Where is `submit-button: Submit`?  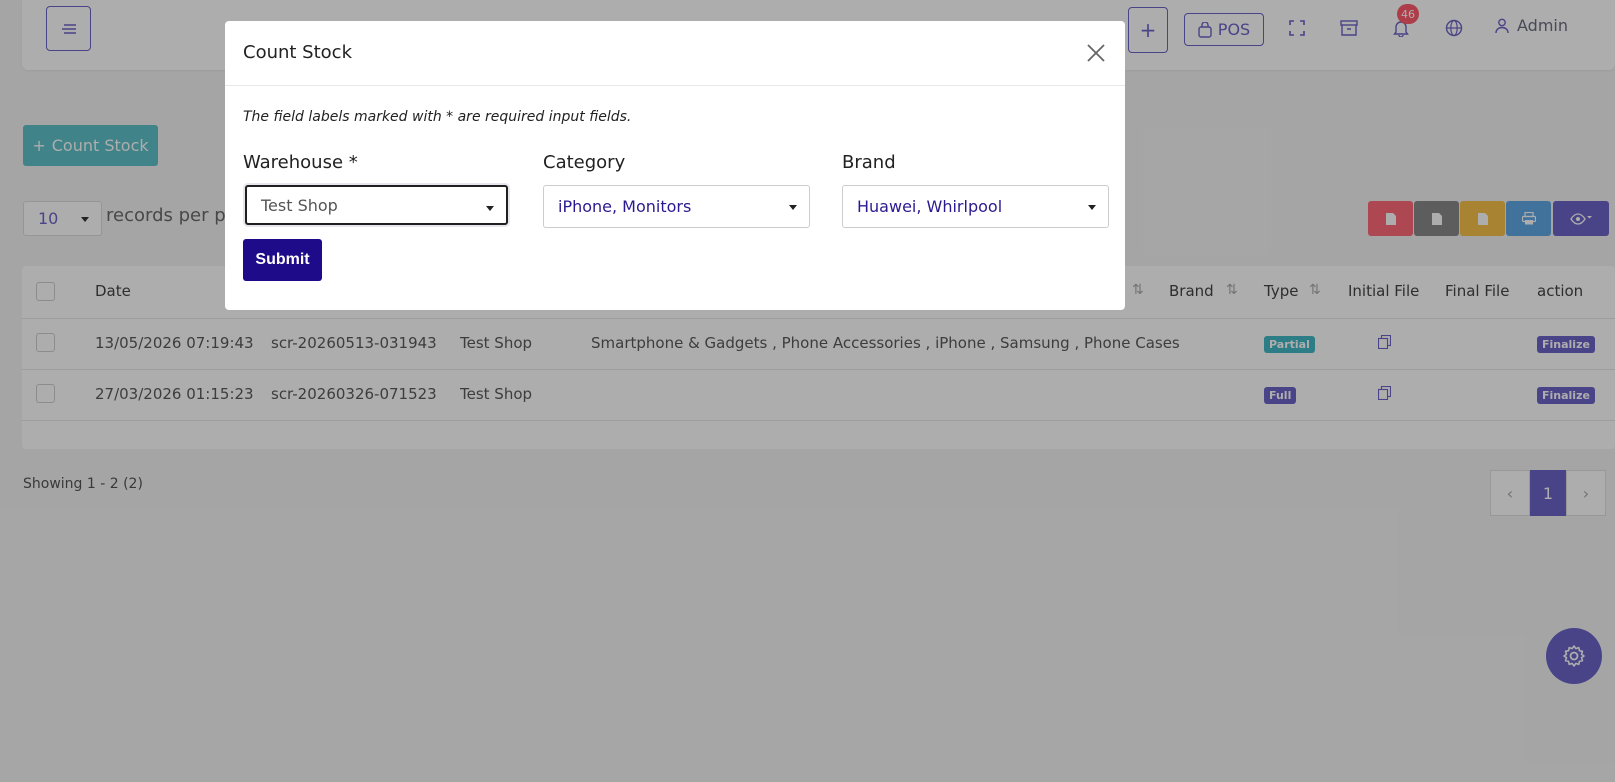 submit-button: Submit is located at coordinates (282, 260).